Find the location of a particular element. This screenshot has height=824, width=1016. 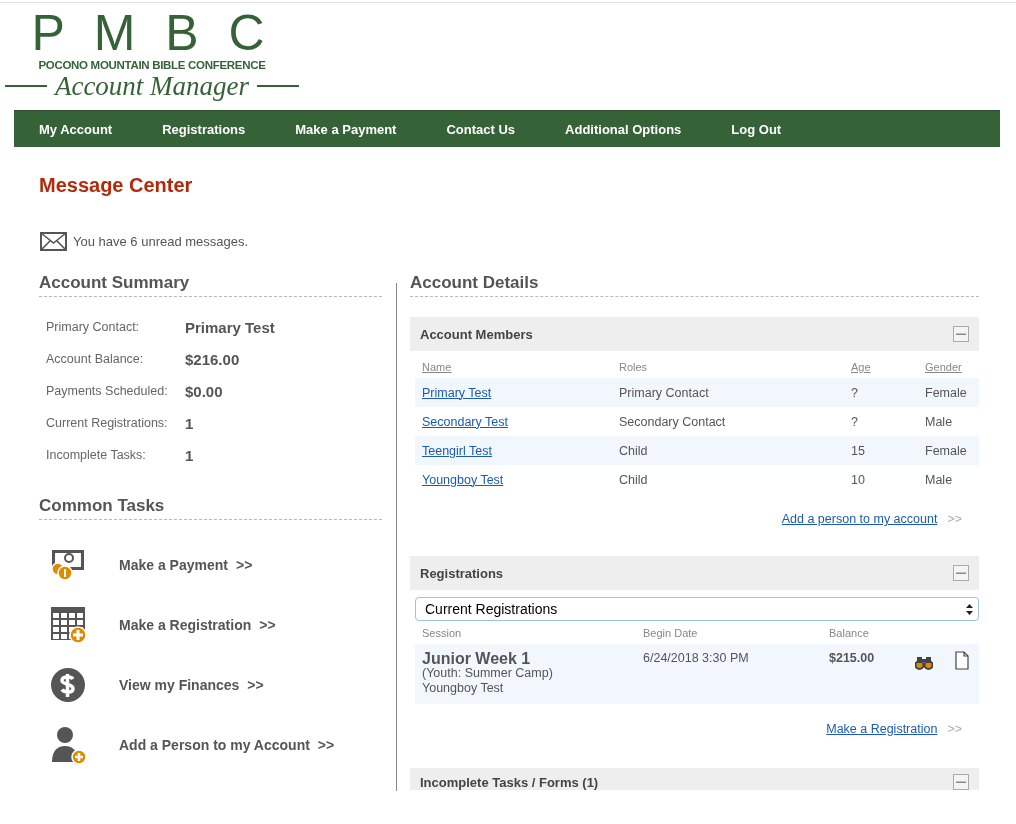

nav-link: Log Out is located at coordinates (756, 129).